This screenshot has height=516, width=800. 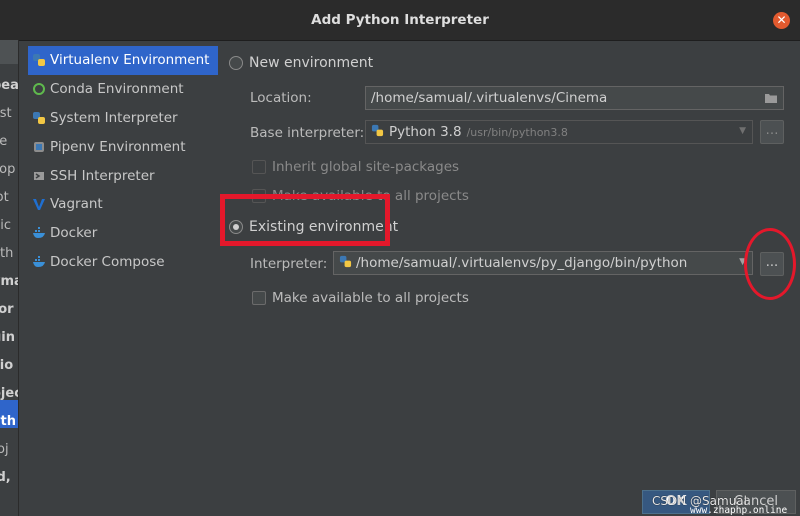 What do you see at coordinates (130, 60) in the screenshot?
I see `sidebar-item-label: Virtualenv Environment` at bounding box center [130, 60].